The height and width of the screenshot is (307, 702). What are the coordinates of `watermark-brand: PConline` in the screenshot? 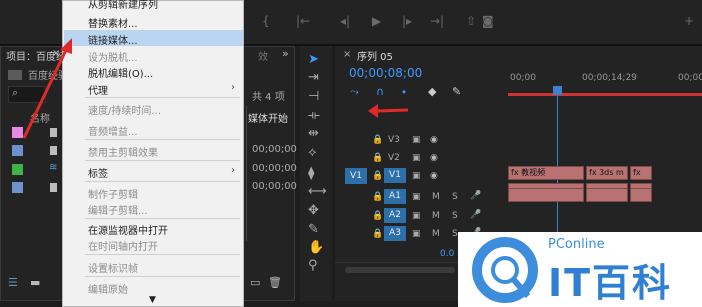 It's located at (576, 244).